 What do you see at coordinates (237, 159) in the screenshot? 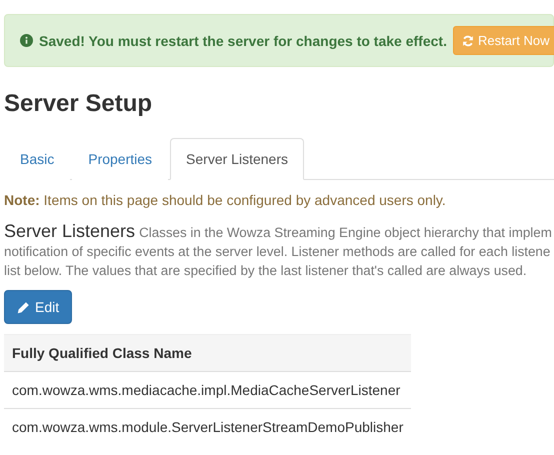
I see `tab: Server Listeners` at bounding box center [237, 159].